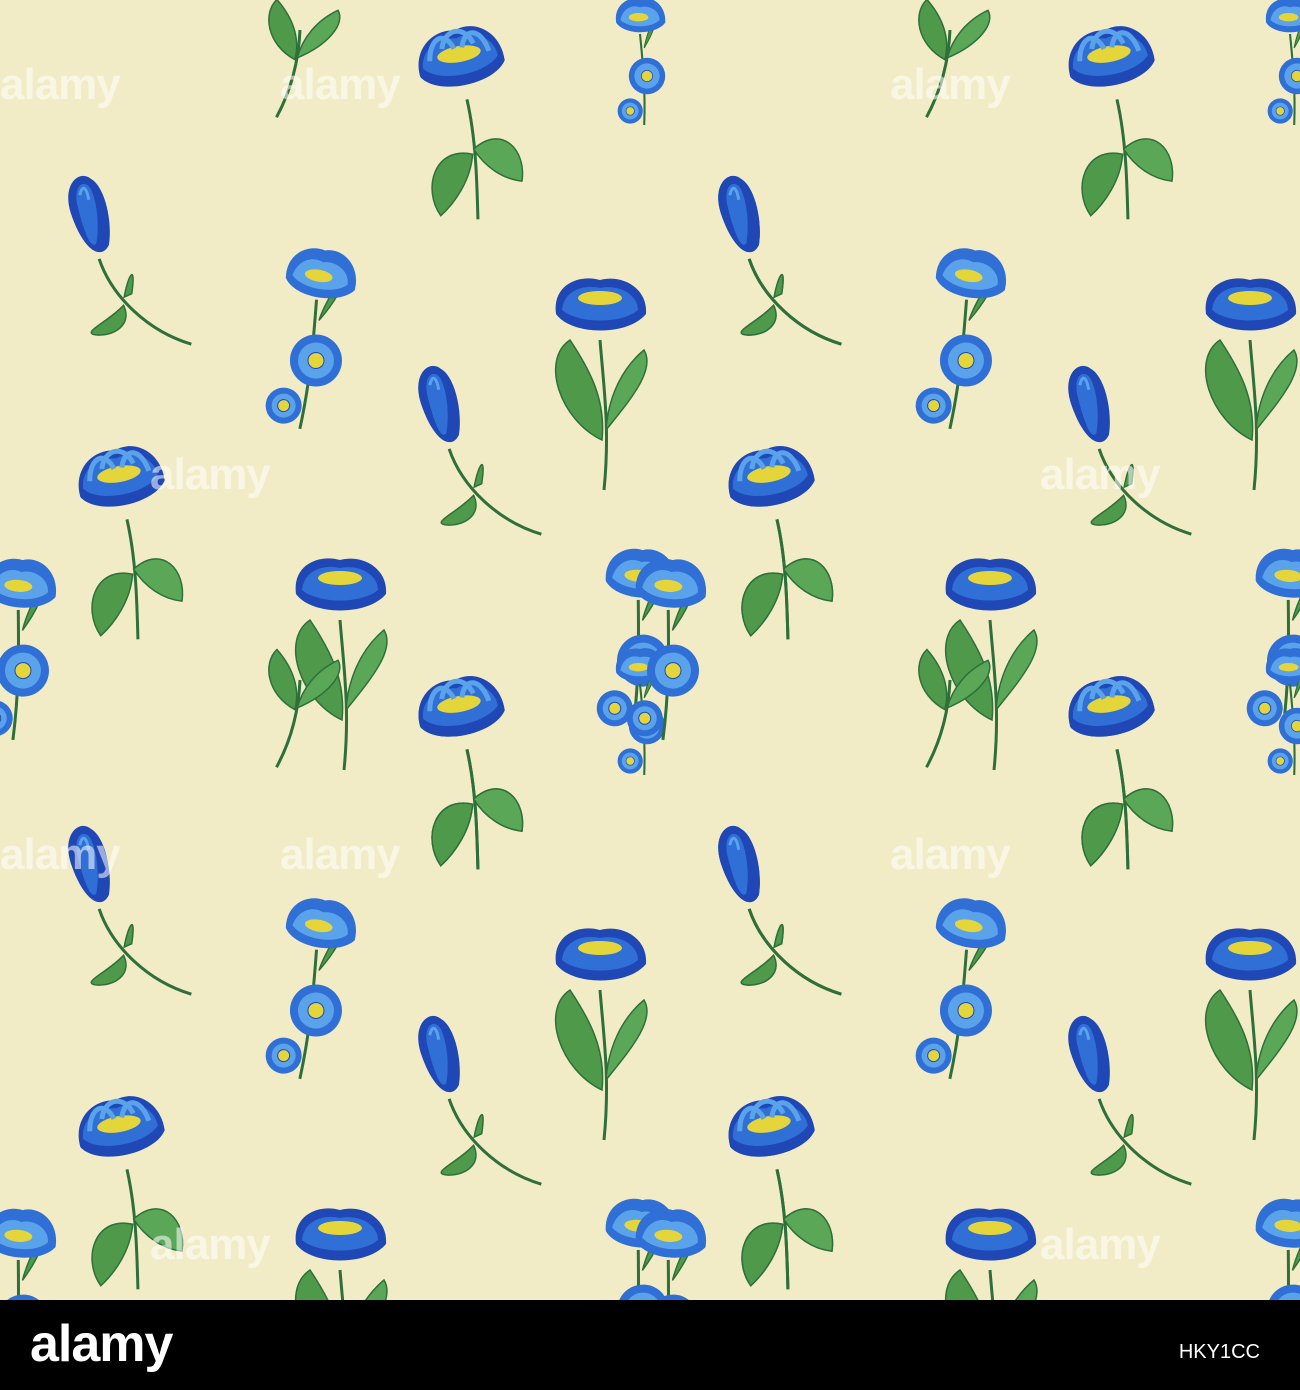 This screenshot has height=1390, width=1300. I want to click on stock-footer-bar: alamy HKY1CC, so click(650, 1345).